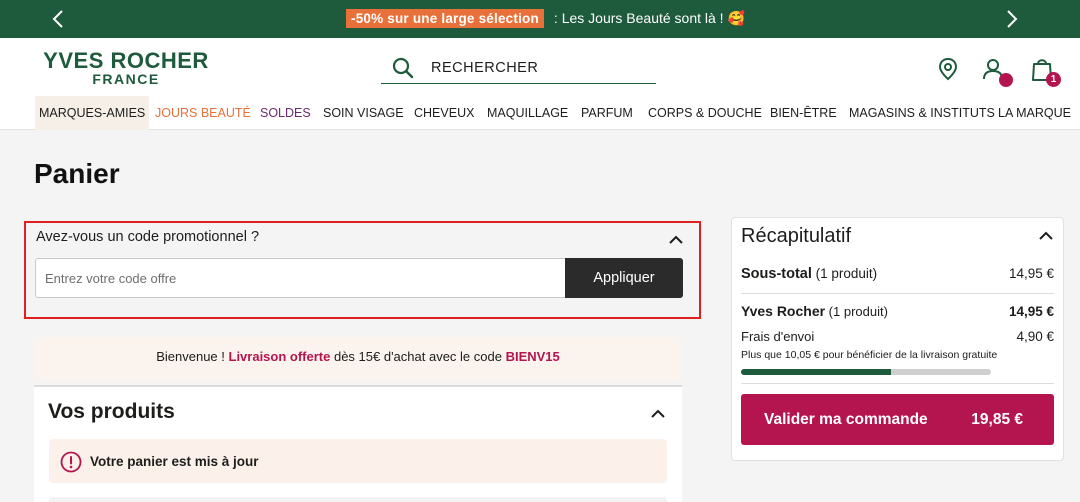  Describe the element at coordinates (126, 79) in the screenshot. I see `logo-sub-text: FRANCE` at that location.